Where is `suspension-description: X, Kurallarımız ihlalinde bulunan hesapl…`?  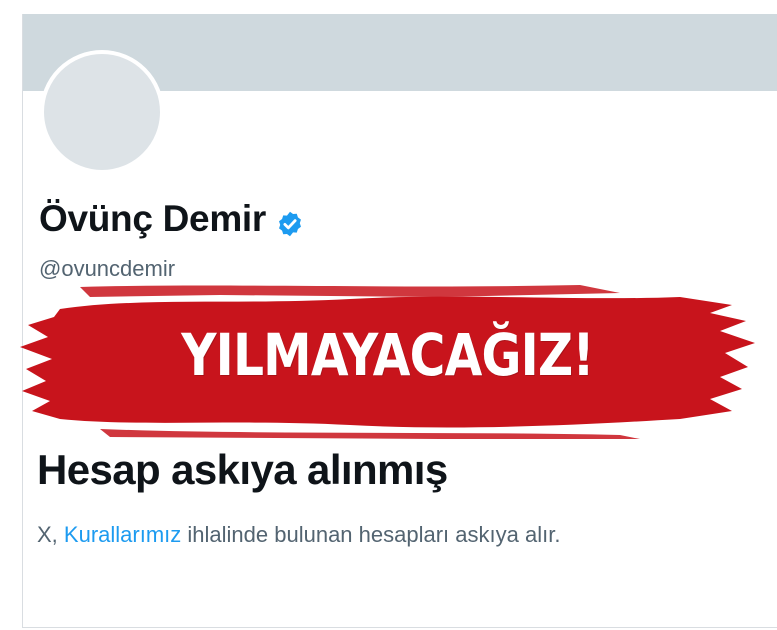 suspension-description: X, Kurallarımız ihlalinde bulunan hesapl… is located at coordinates (298, 535).